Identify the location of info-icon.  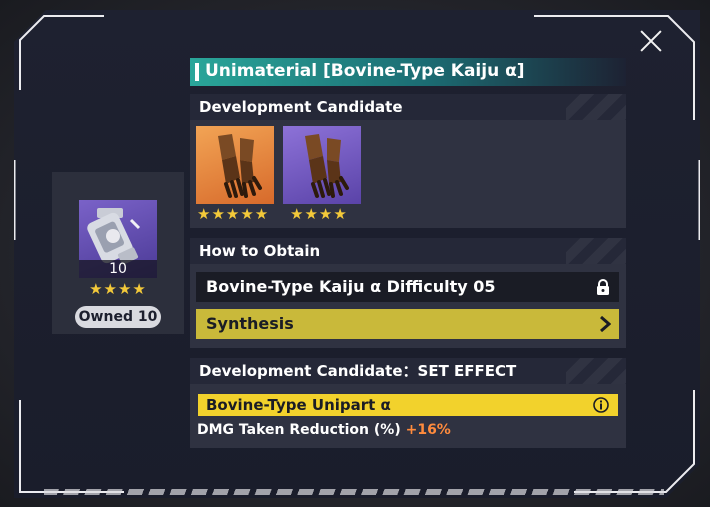
(601, 405).